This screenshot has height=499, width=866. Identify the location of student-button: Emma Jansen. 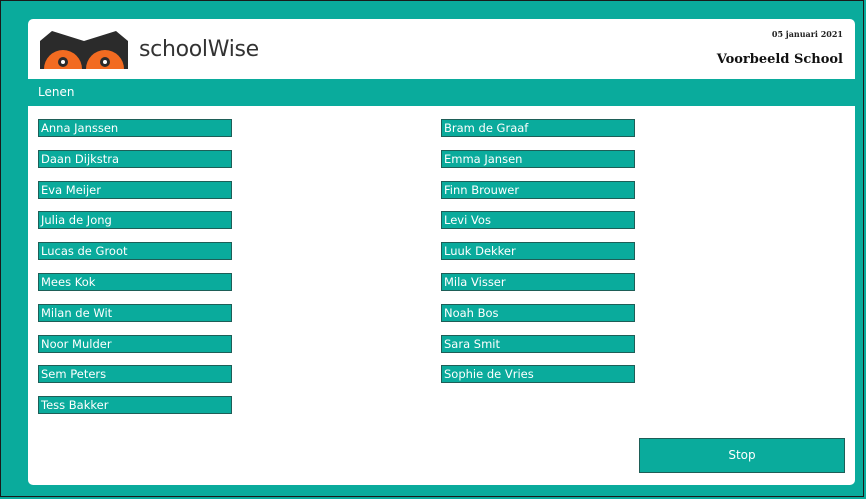
(538, 159).